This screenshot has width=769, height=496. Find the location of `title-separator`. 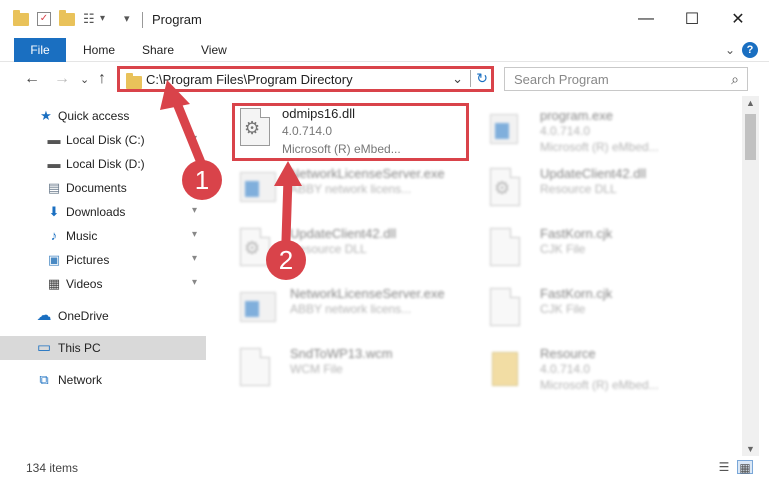

title-separator is located at coordinates (142, 20).